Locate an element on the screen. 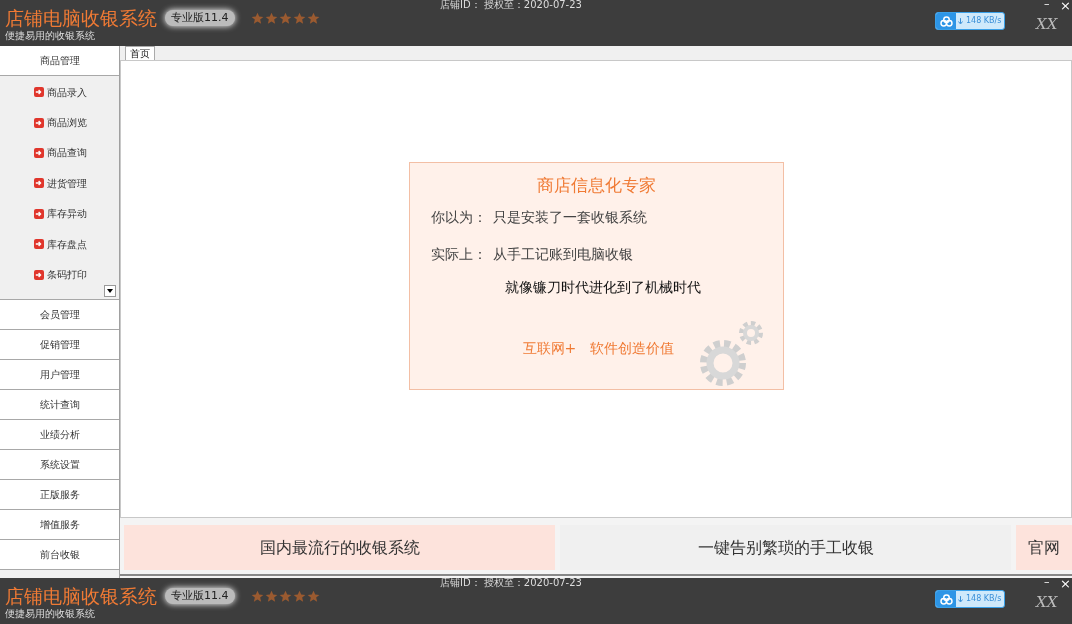 This screenshot has height=624, width=1072. banner: 国内最流行的收银系统 is located at coordinates (339, 547).